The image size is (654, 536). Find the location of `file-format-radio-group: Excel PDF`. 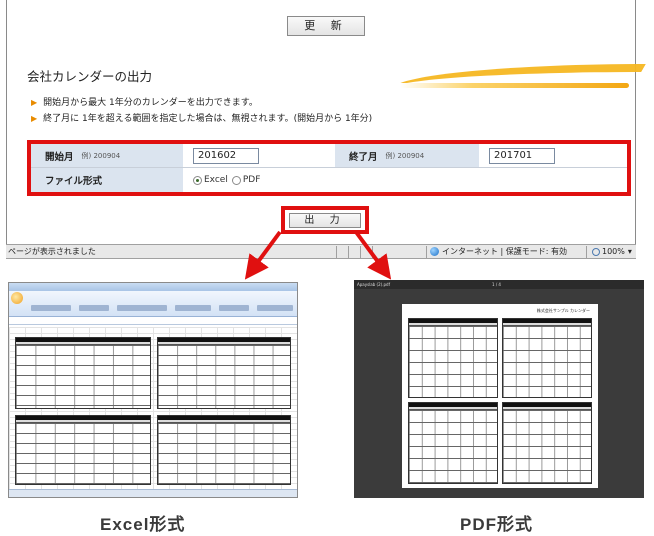

file-format-radio-group: Excel PDF is located at coordinates (226, 180).